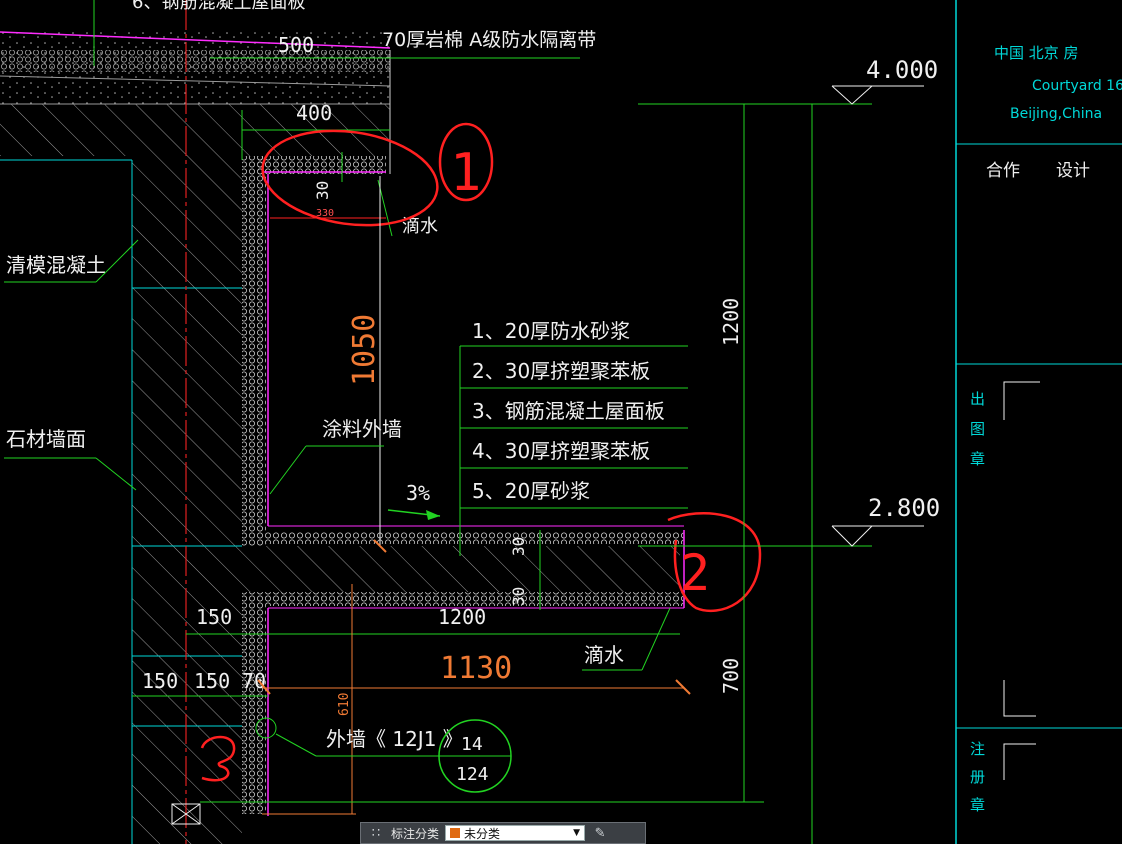 This screenshot has width=1122, height=844. Describe the element at coordinates (531, 491) in the screenshot. I see `layer-5: 5、20厚砂浆` at that location.